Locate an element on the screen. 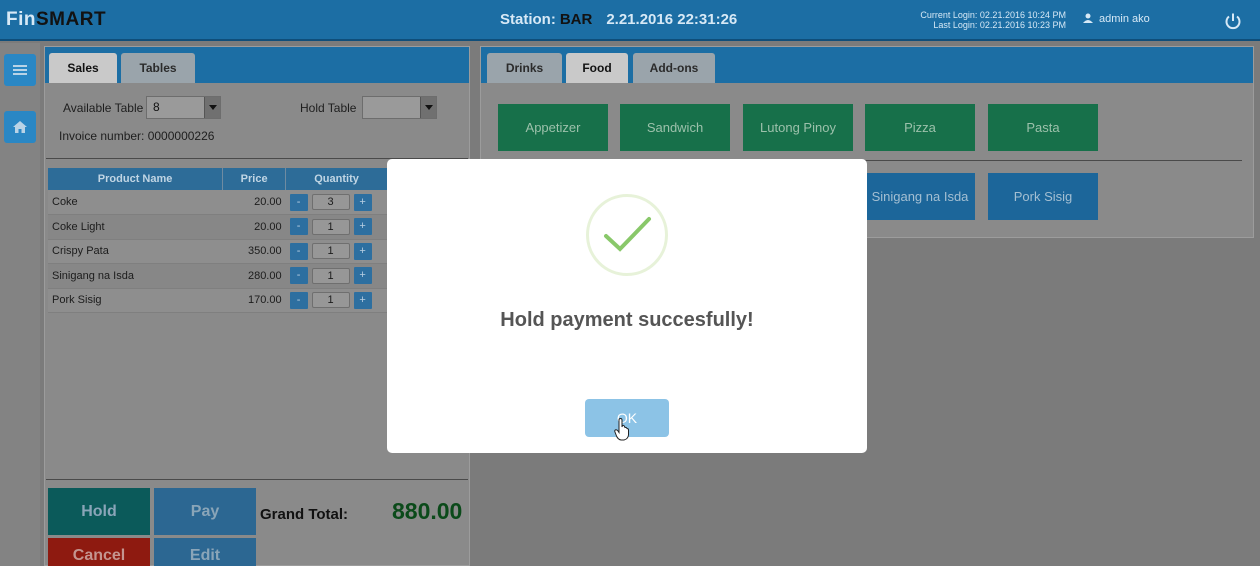 The width and height of the screenshot is (1260, 566). hold-table-label: Hold Table is located at coordinates (328, 108).